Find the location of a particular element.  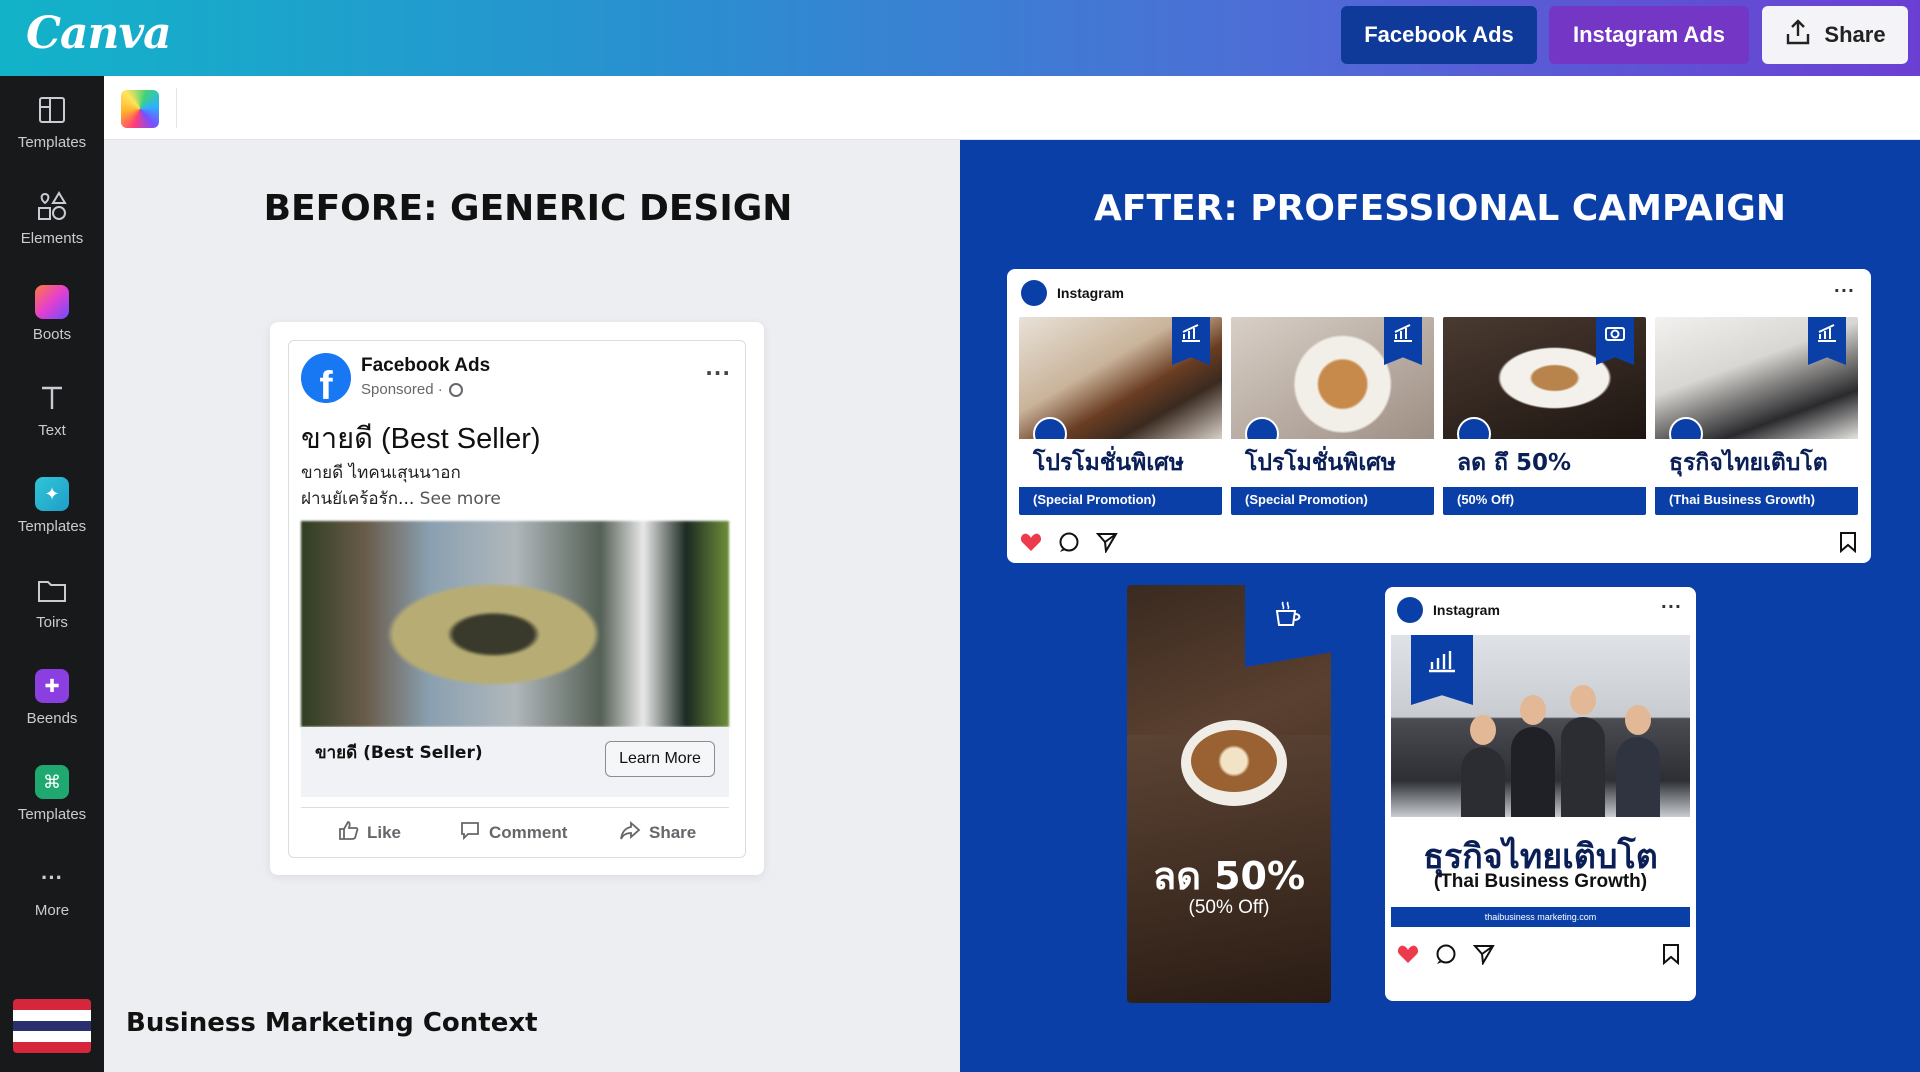

instagram-ads-button: Instagram Ads is located at coordinates (1649, 35).